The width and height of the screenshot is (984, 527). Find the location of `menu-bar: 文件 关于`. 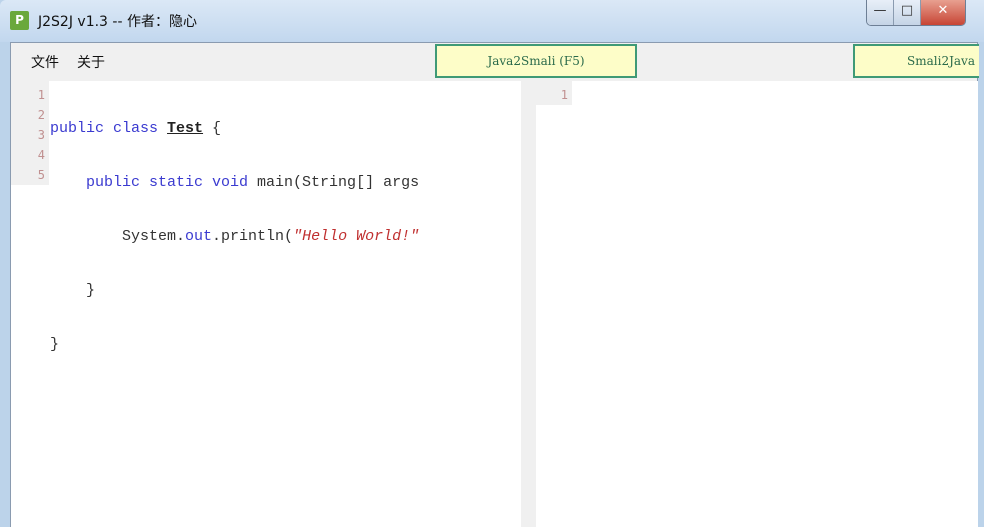

menu-bar: 文件 关于 is located at coordinates (68, 62).